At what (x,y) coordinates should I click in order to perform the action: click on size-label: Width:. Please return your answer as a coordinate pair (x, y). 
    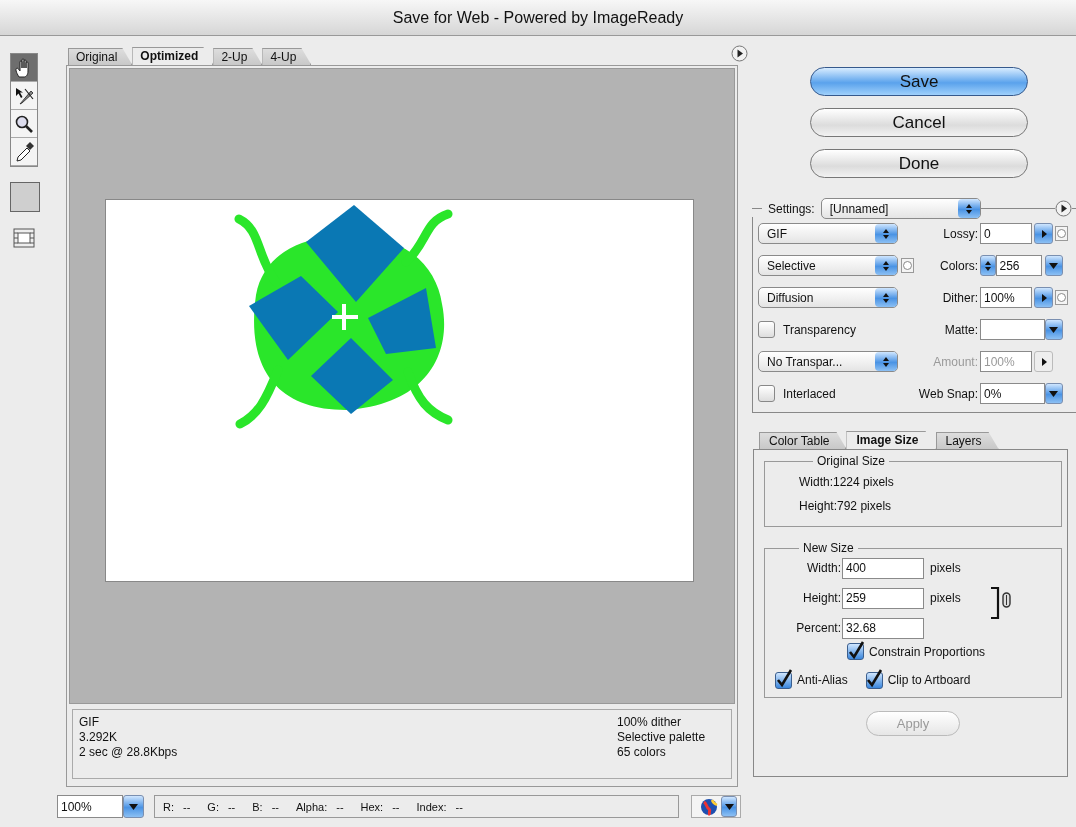
    Looking at the image, I should click on (823, 568).